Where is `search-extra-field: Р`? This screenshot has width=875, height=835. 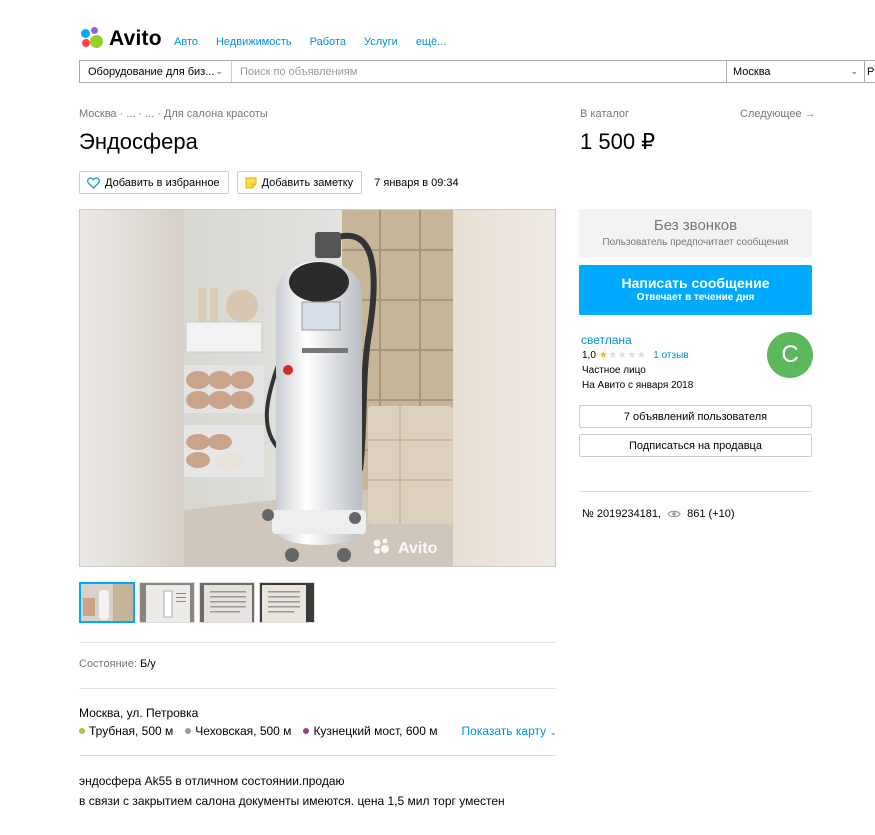 search-extra-field: Р is located at coordinates (869, 71).